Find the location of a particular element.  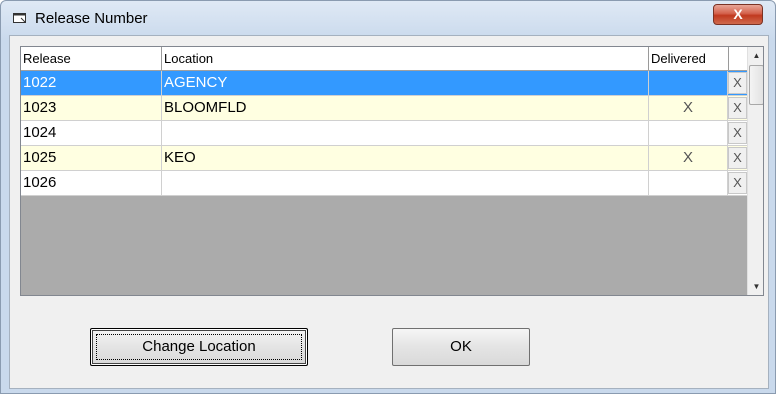

close-button: X is located at coordinates (738, 14).